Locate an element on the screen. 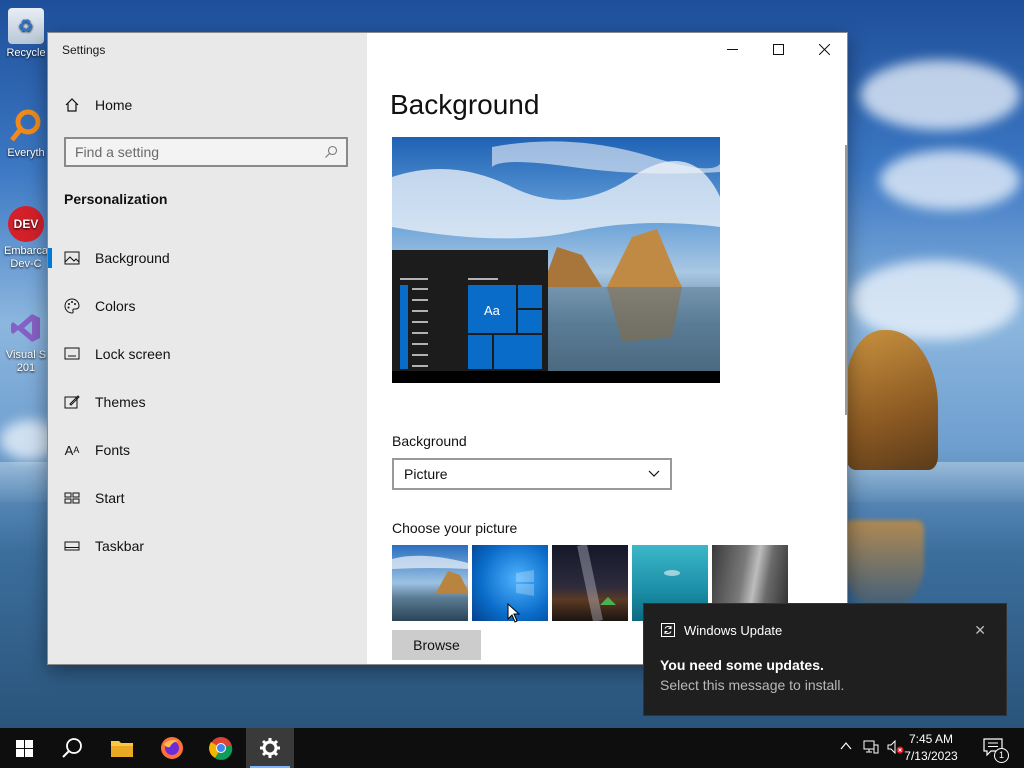 The width and height of the screenshot is (1024, 768). taskbar-search-button is located at coordinates (72, 748).